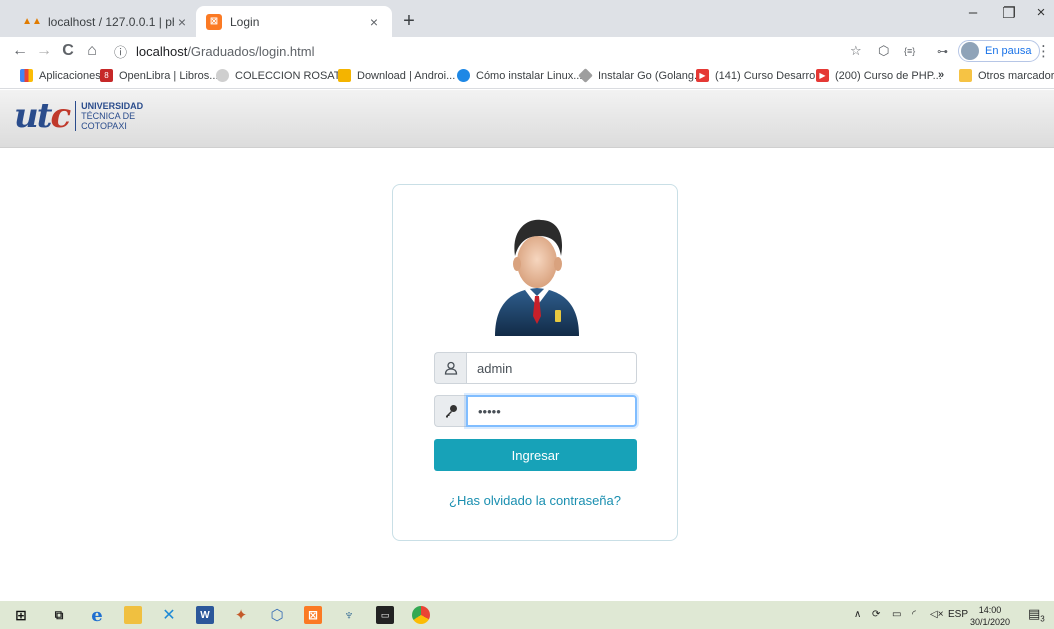 This screenshot has height=629, width=1054. I want to click on chrome-icon, so click(421, 615).